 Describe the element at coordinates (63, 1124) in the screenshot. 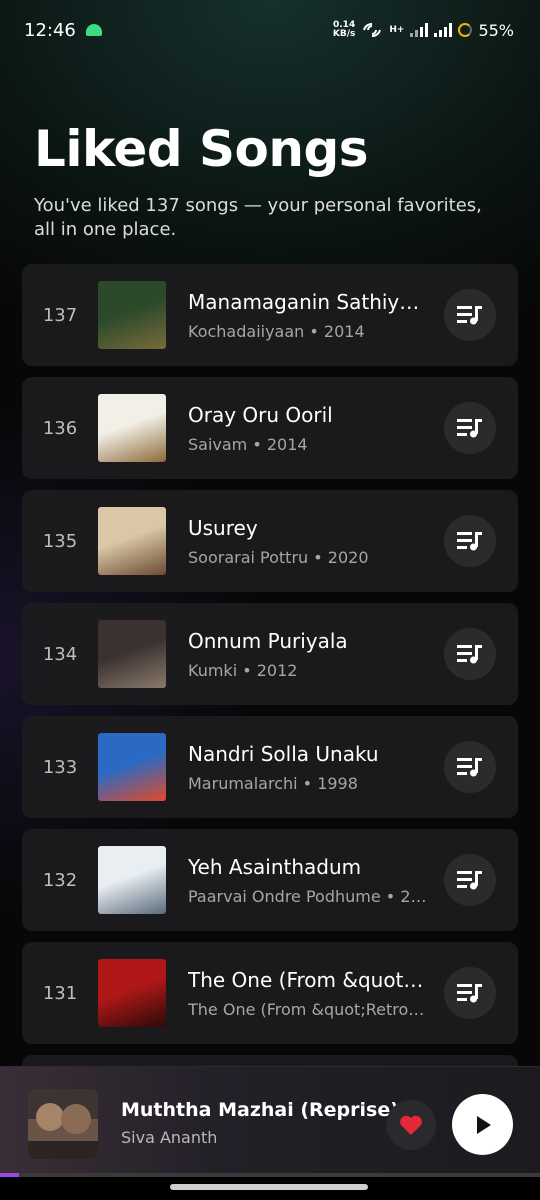

I see `now-playing-art` at that location.